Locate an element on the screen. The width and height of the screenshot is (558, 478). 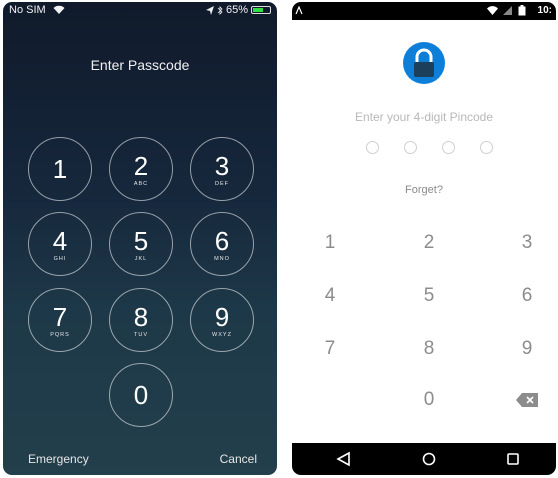
key-5: 5 is located at coordinates (429, 296).